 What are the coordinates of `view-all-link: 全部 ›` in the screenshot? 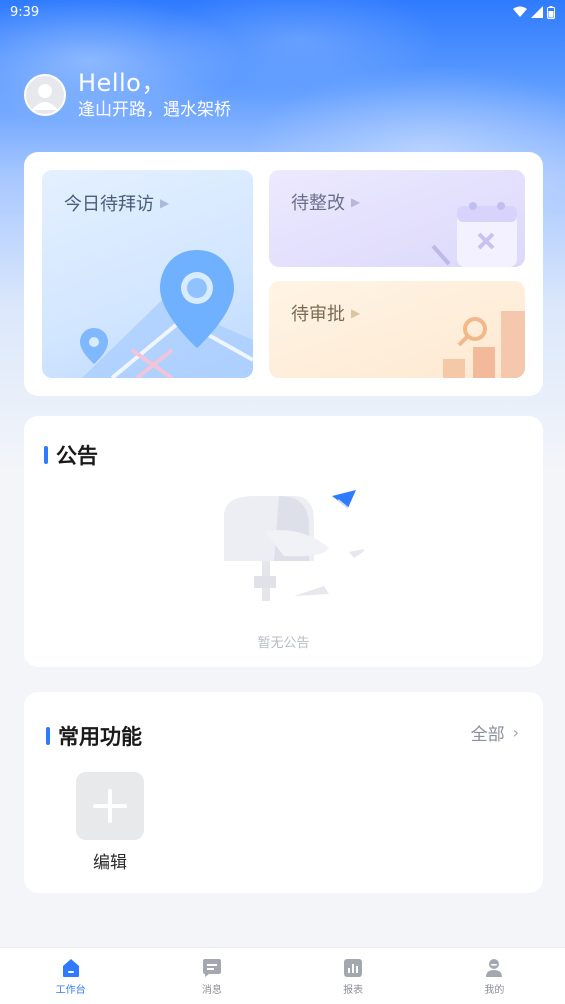 It's located at (495, 732).